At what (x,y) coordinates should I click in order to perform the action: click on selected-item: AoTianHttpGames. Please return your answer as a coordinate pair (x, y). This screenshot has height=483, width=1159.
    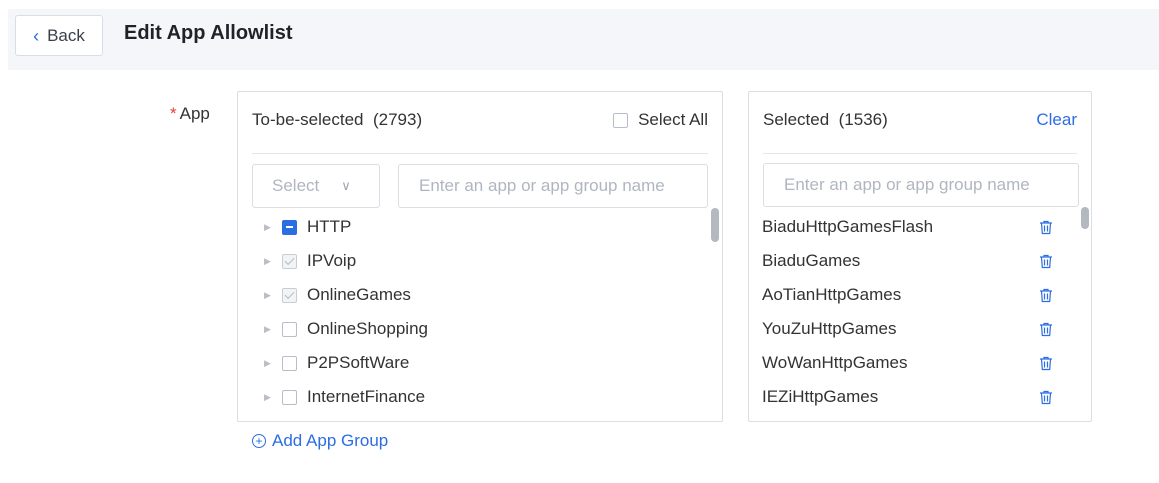
    Looking at the image, I should click on (914, 295).